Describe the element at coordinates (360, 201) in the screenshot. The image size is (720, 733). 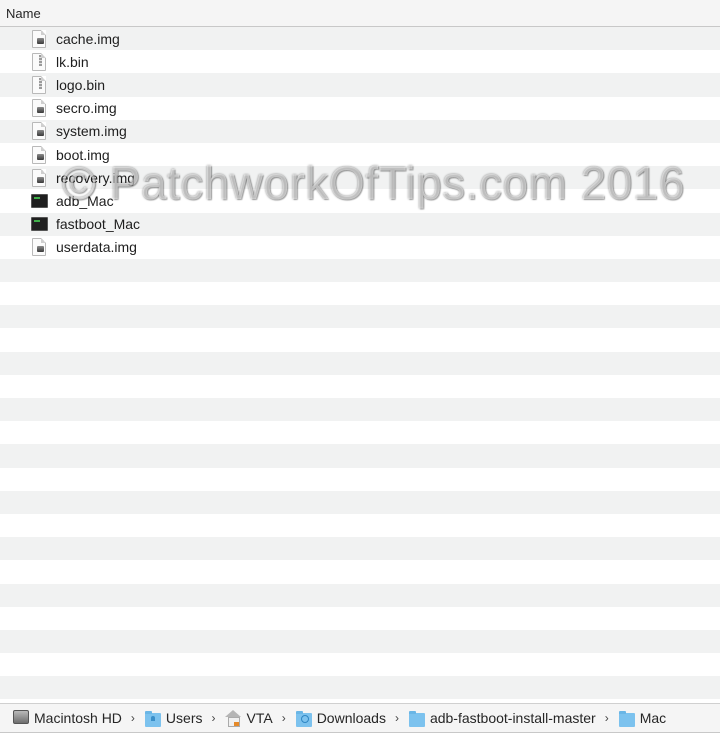
I see `file-row: adb_Mac` at that location.